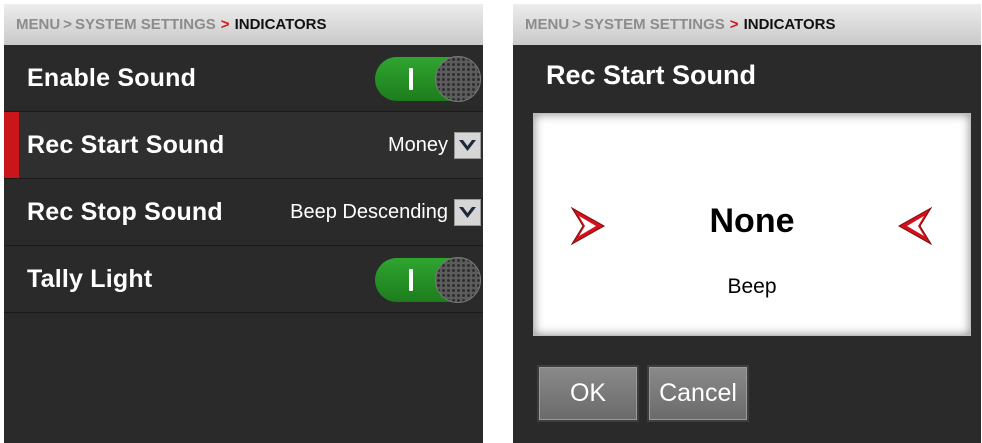  What do you see at coordinates (369, 212) in the screenshot?
I see `dropdown-value: Beep Descending` at bounding box center [369, 212].